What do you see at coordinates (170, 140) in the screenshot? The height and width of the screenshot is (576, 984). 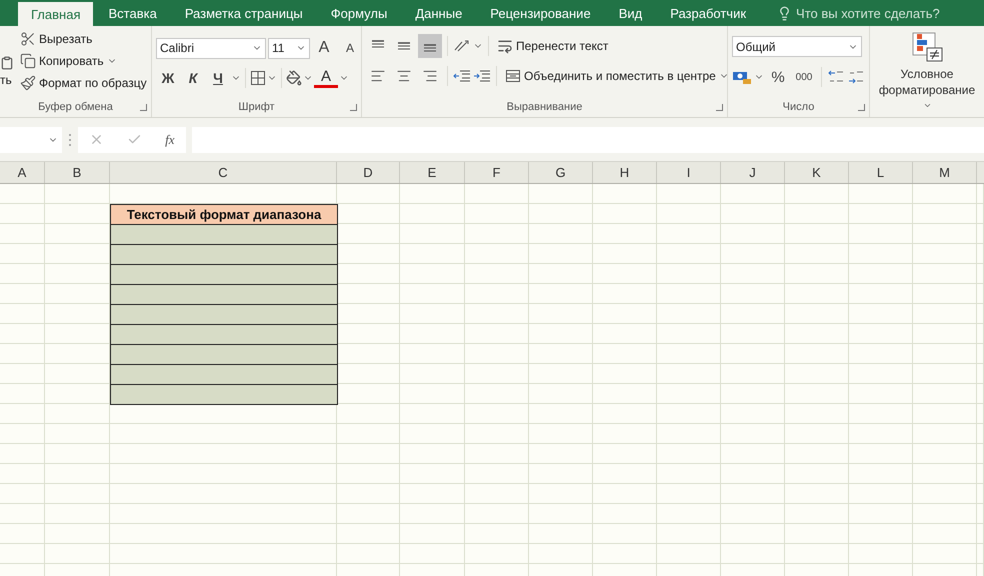 I see `insert-function-button: fx` at bounding box center [170, 140].